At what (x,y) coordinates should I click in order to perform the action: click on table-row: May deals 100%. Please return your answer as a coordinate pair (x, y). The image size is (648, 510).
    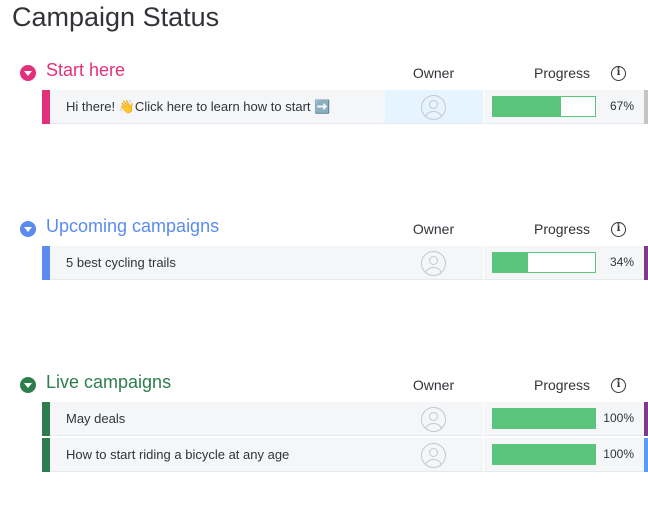
    Looking at the image, I should click on (345, 419).